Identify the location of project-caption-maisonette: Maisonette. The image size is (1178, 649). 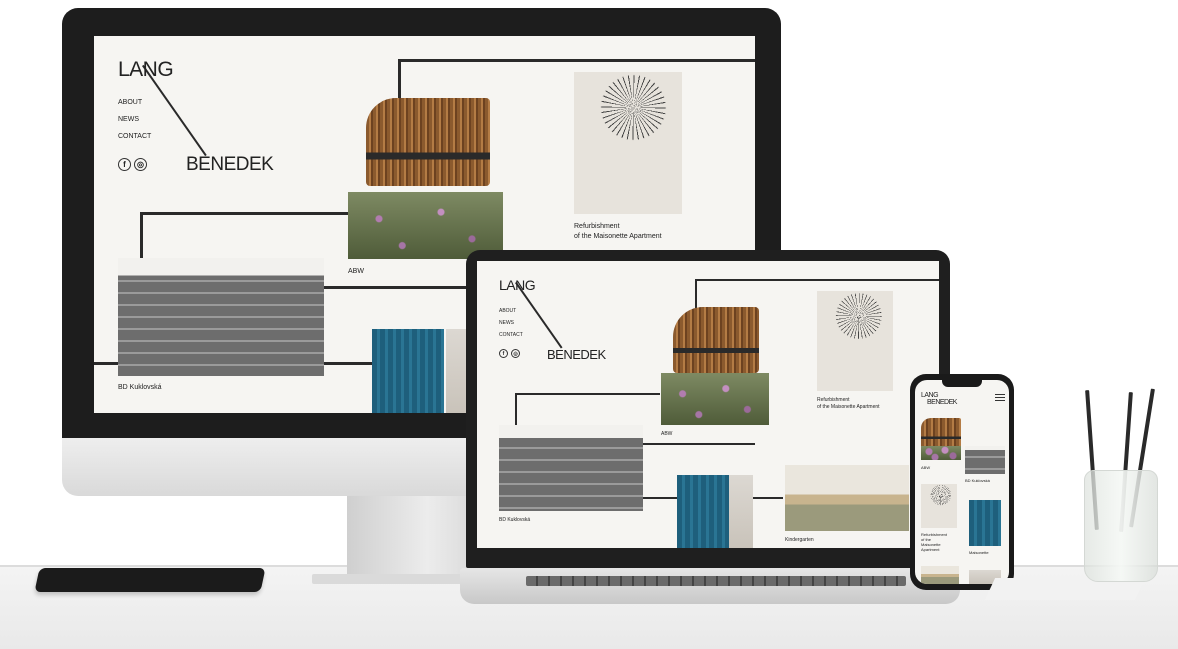
(979, 552).